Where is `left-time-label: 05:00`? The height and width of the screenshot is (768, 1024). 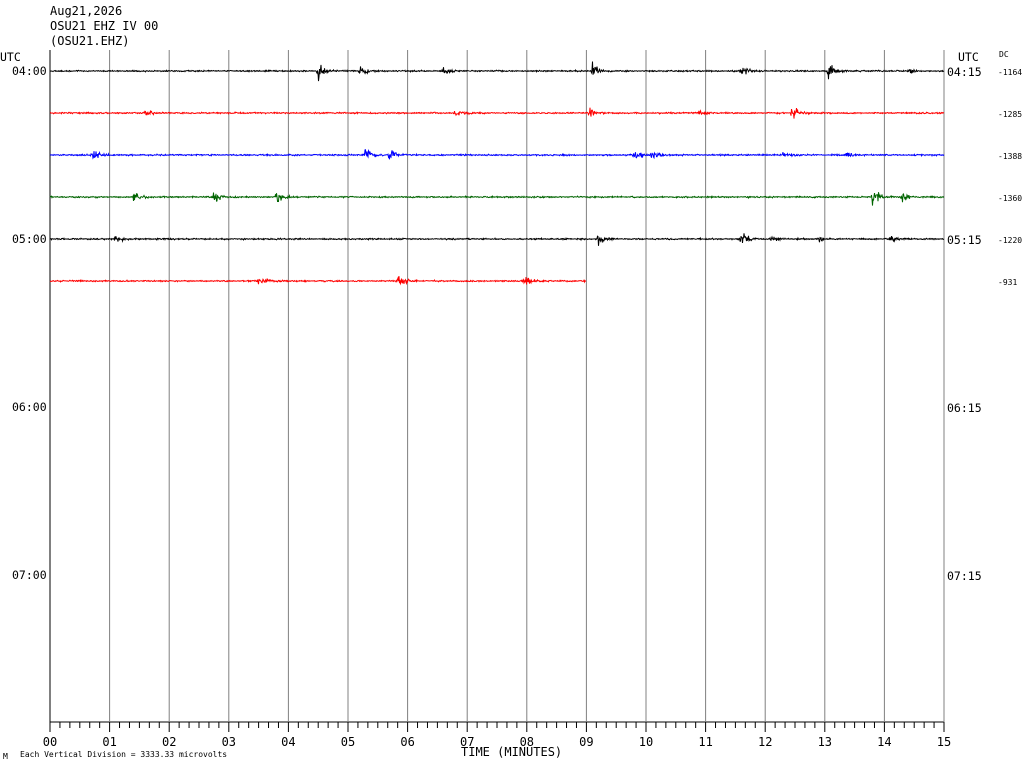 left-time-label: 05:00 is located at coordinates (29, 239).